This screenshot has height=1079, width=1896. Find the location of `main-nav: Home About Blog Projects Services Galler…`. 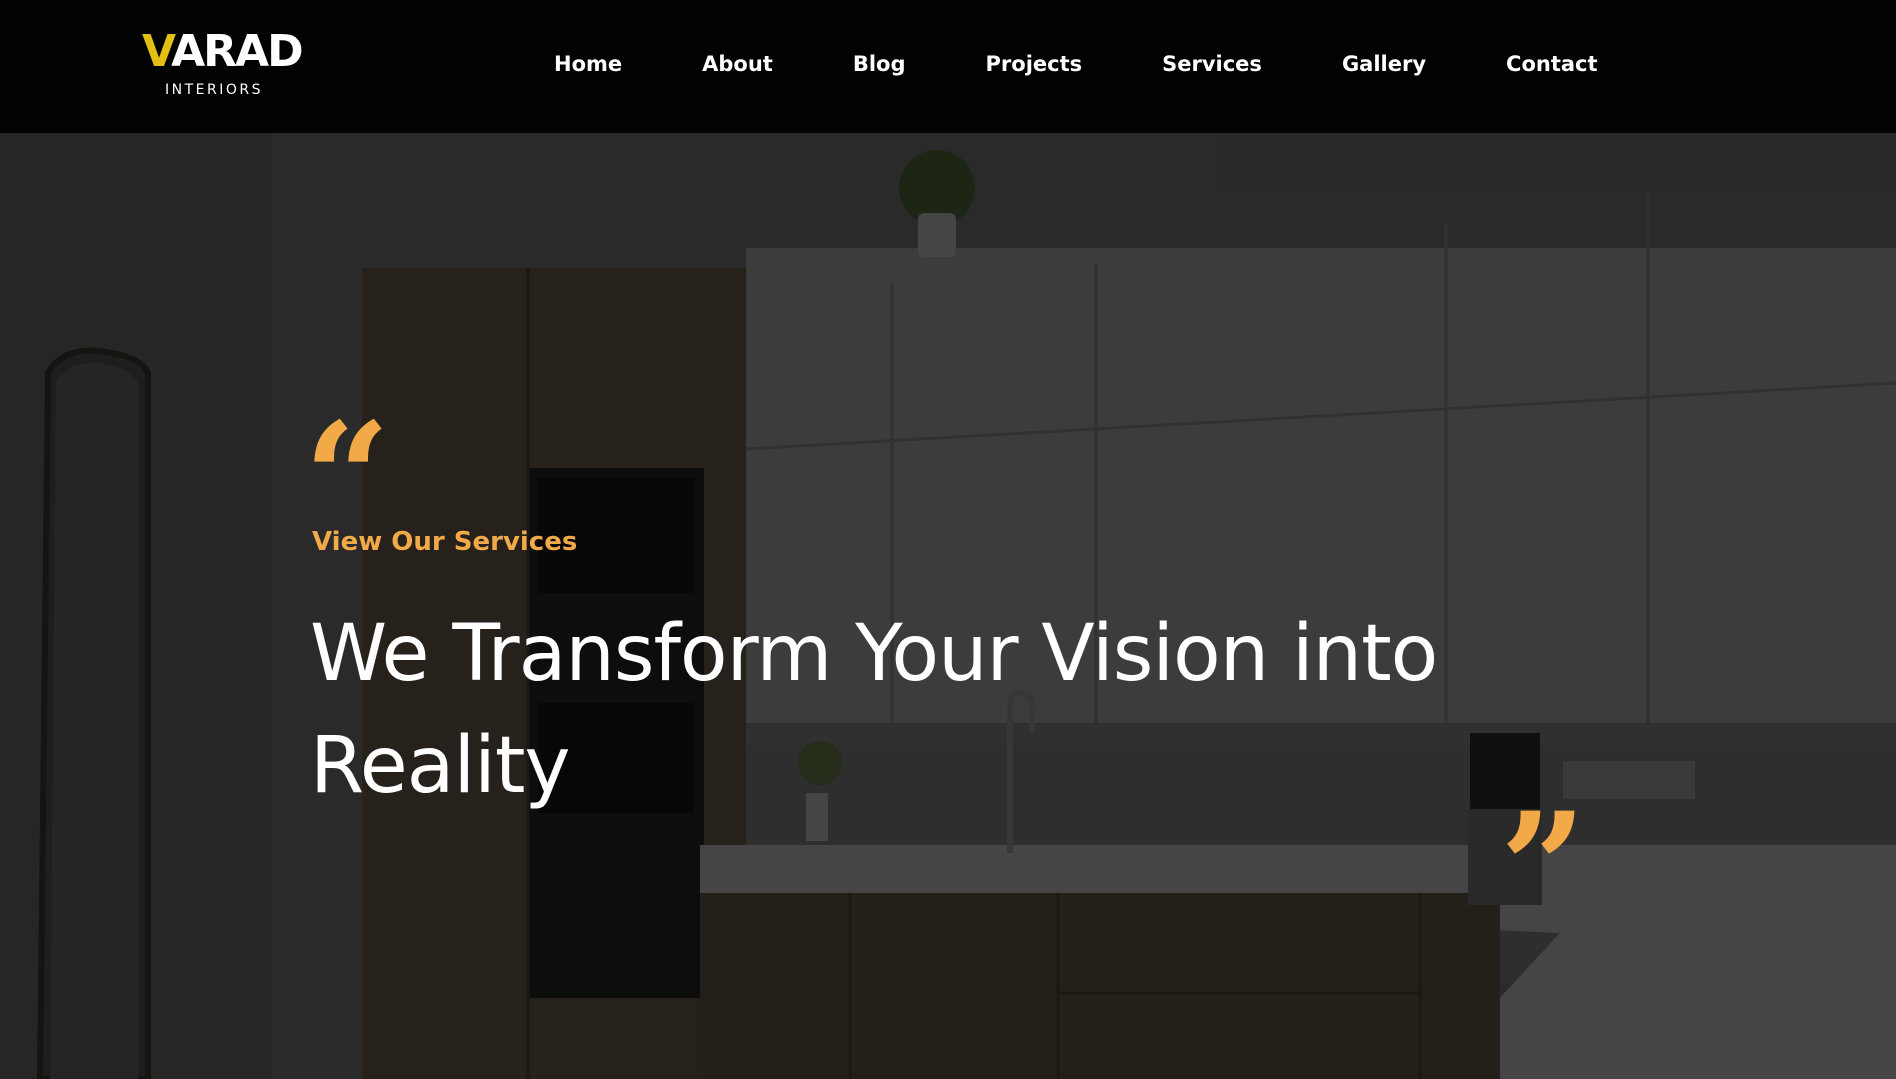

main-nav: Home About Blog Projects Services Galler… is located at coordinates (1116, 64).